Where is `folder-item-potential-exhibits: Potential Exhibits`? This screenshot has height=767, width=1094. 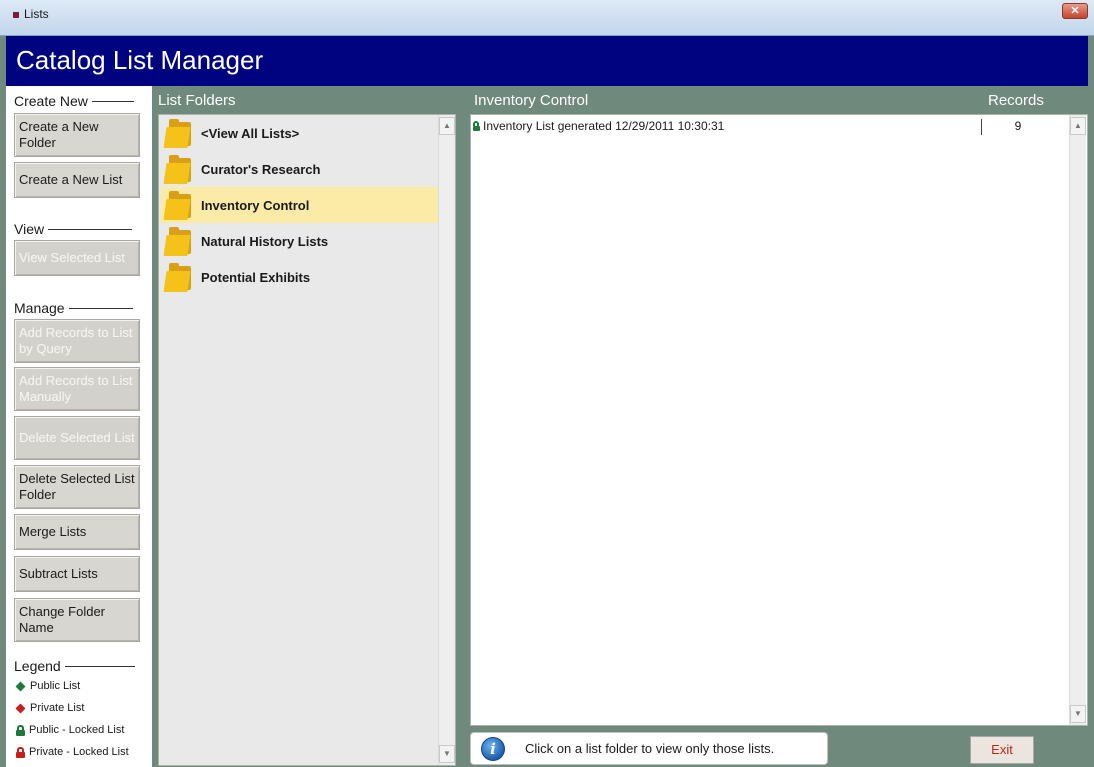 folder-item-potential-exhibits: Potential Exhibits is located at coordinates (300, 277).